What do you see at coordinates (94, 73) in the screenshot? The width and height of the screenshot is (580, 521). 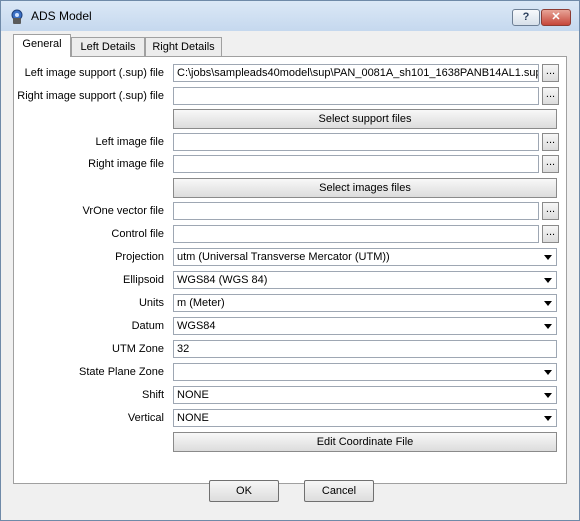 I see `left-support-label: Left image support (.sup) file` at bounding box center [94, 73].